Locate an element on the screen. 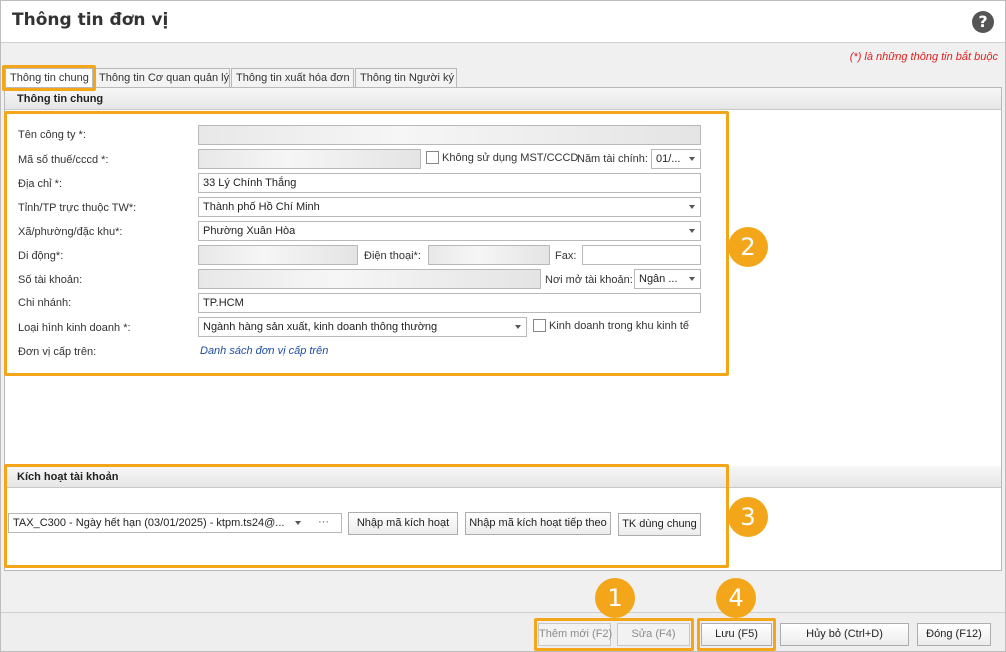 The image size is (1006, 652). tab-invoice-info: Thông tin xuất hóa đơn is located at coordinates (292, 77).